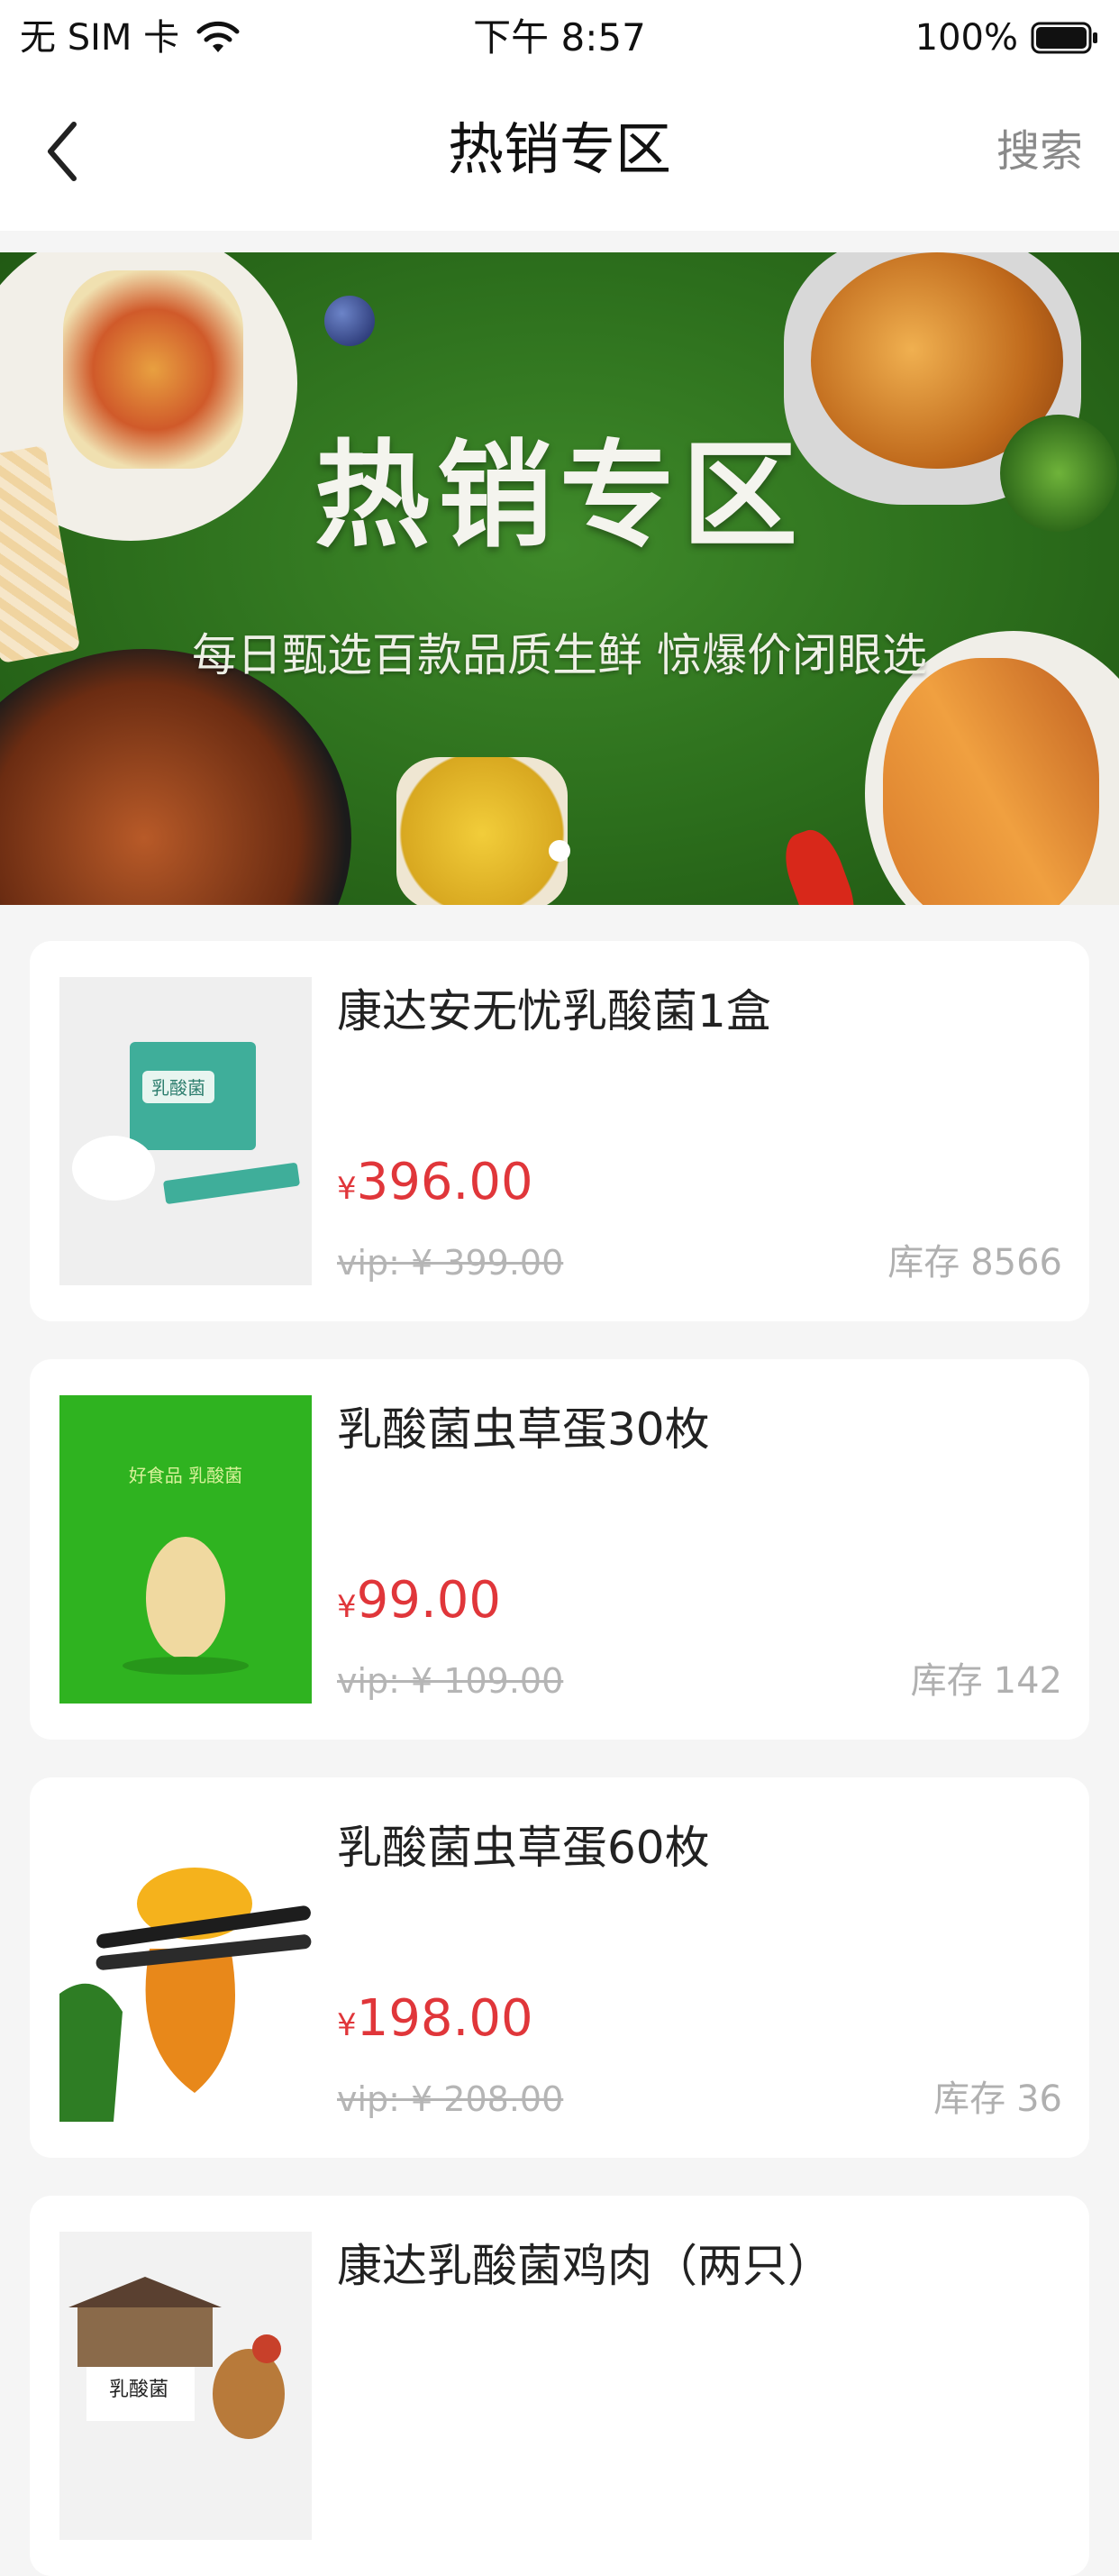 This screenshot has height=2576, width=1119. I want to click on product-price: ¥99.00, so click(419, 1607).